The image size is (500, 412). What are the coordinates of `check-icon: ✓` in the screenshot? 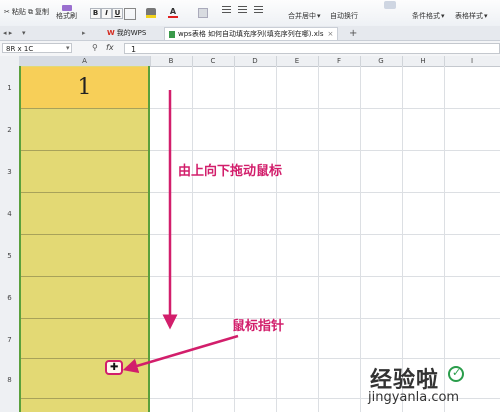 It's located at (456, 374).